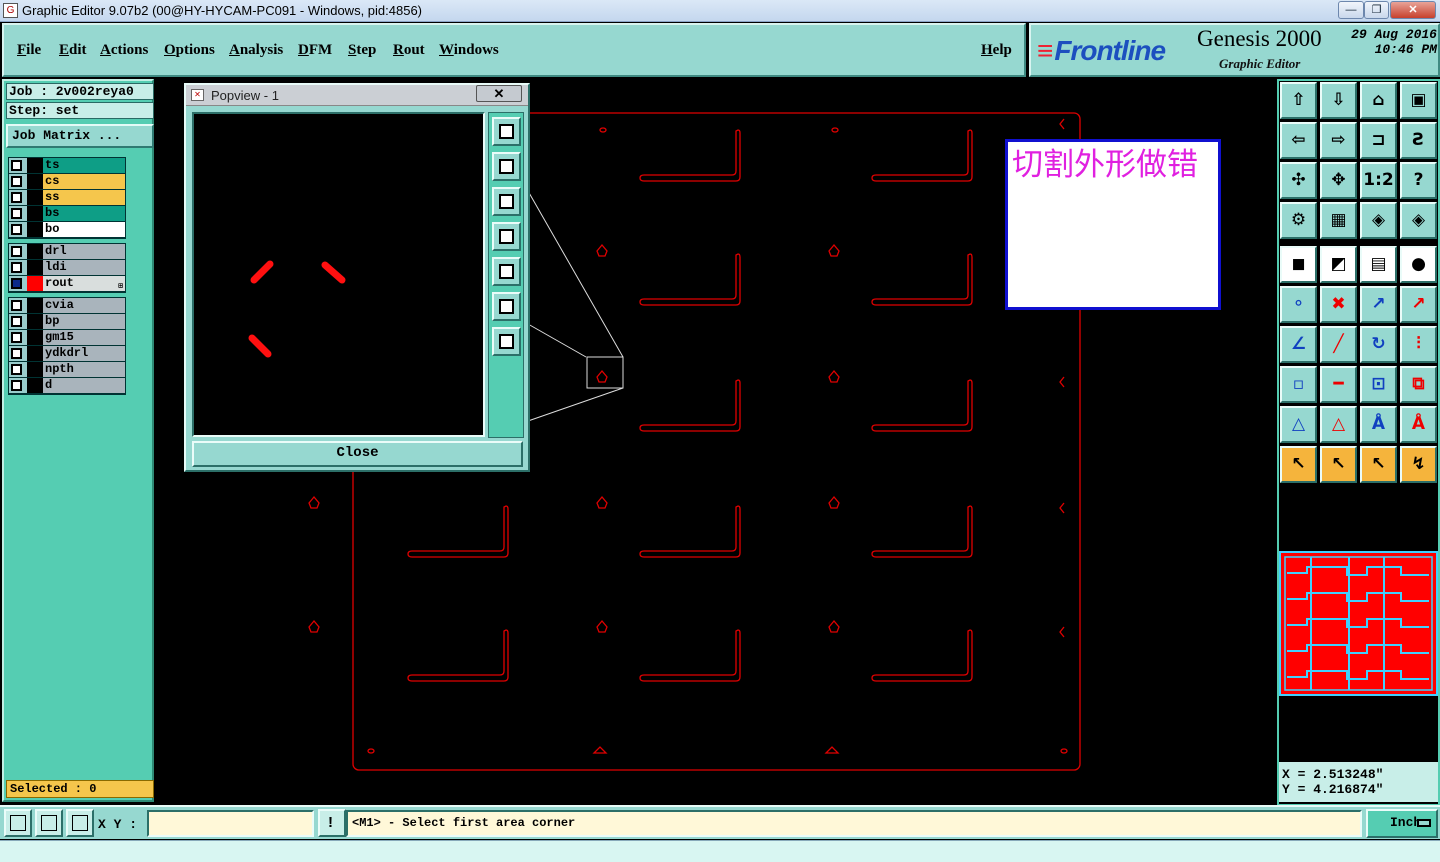 The image size is (1440, 862). What do you see at coordinates (73, 50) in the screenshot?
I see `menu-edit: Edit` at bounding box center [73, 50].